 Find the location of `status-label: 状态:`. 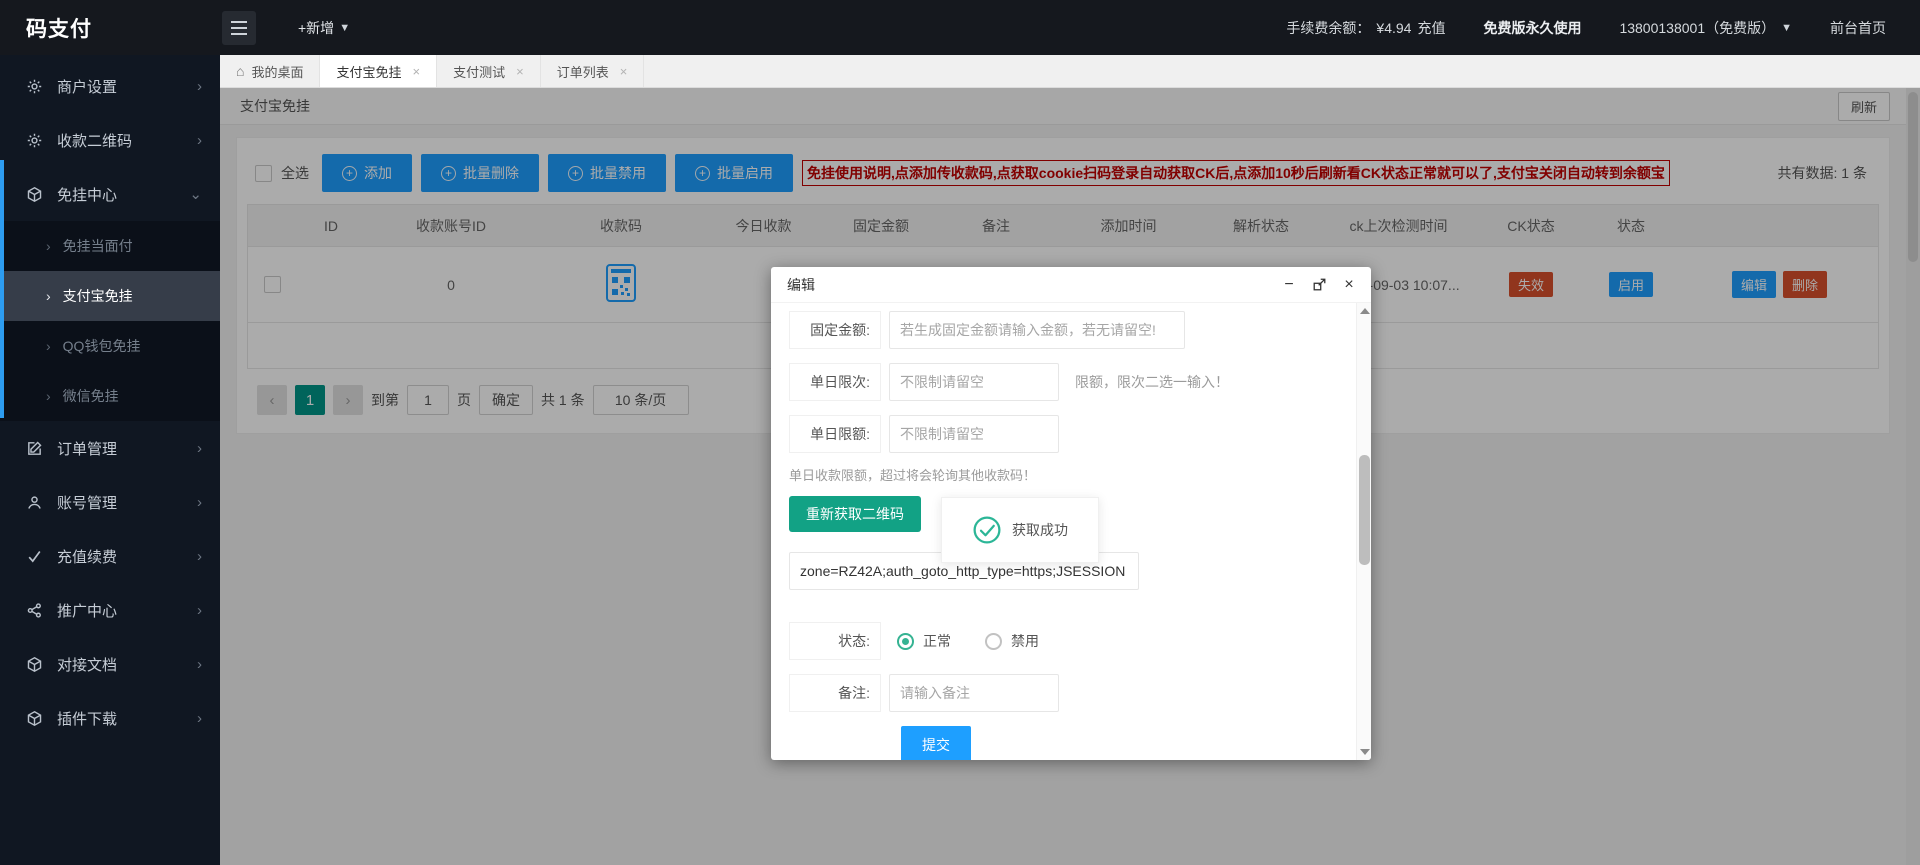

status-label: 状态: is located at coordinates (835, 641).